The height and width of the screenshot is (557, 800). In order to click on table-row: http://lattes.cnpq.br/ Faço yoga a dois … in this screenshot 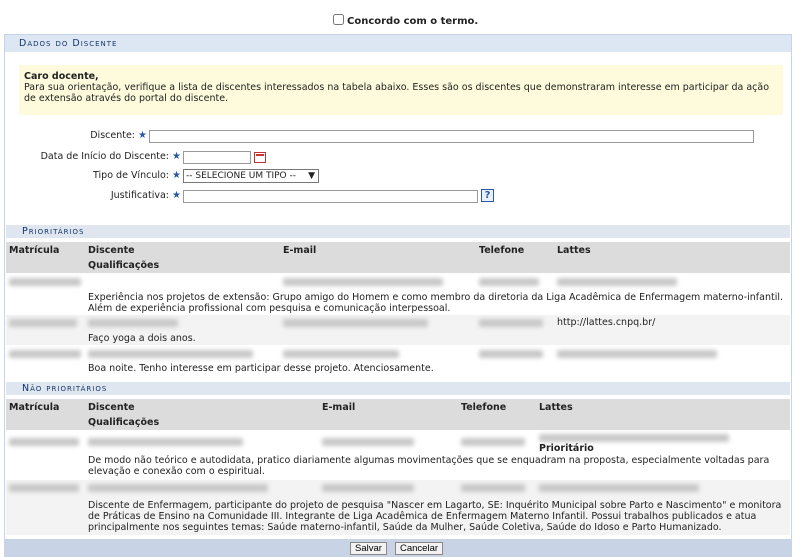, I will do `click(398, 330)`.